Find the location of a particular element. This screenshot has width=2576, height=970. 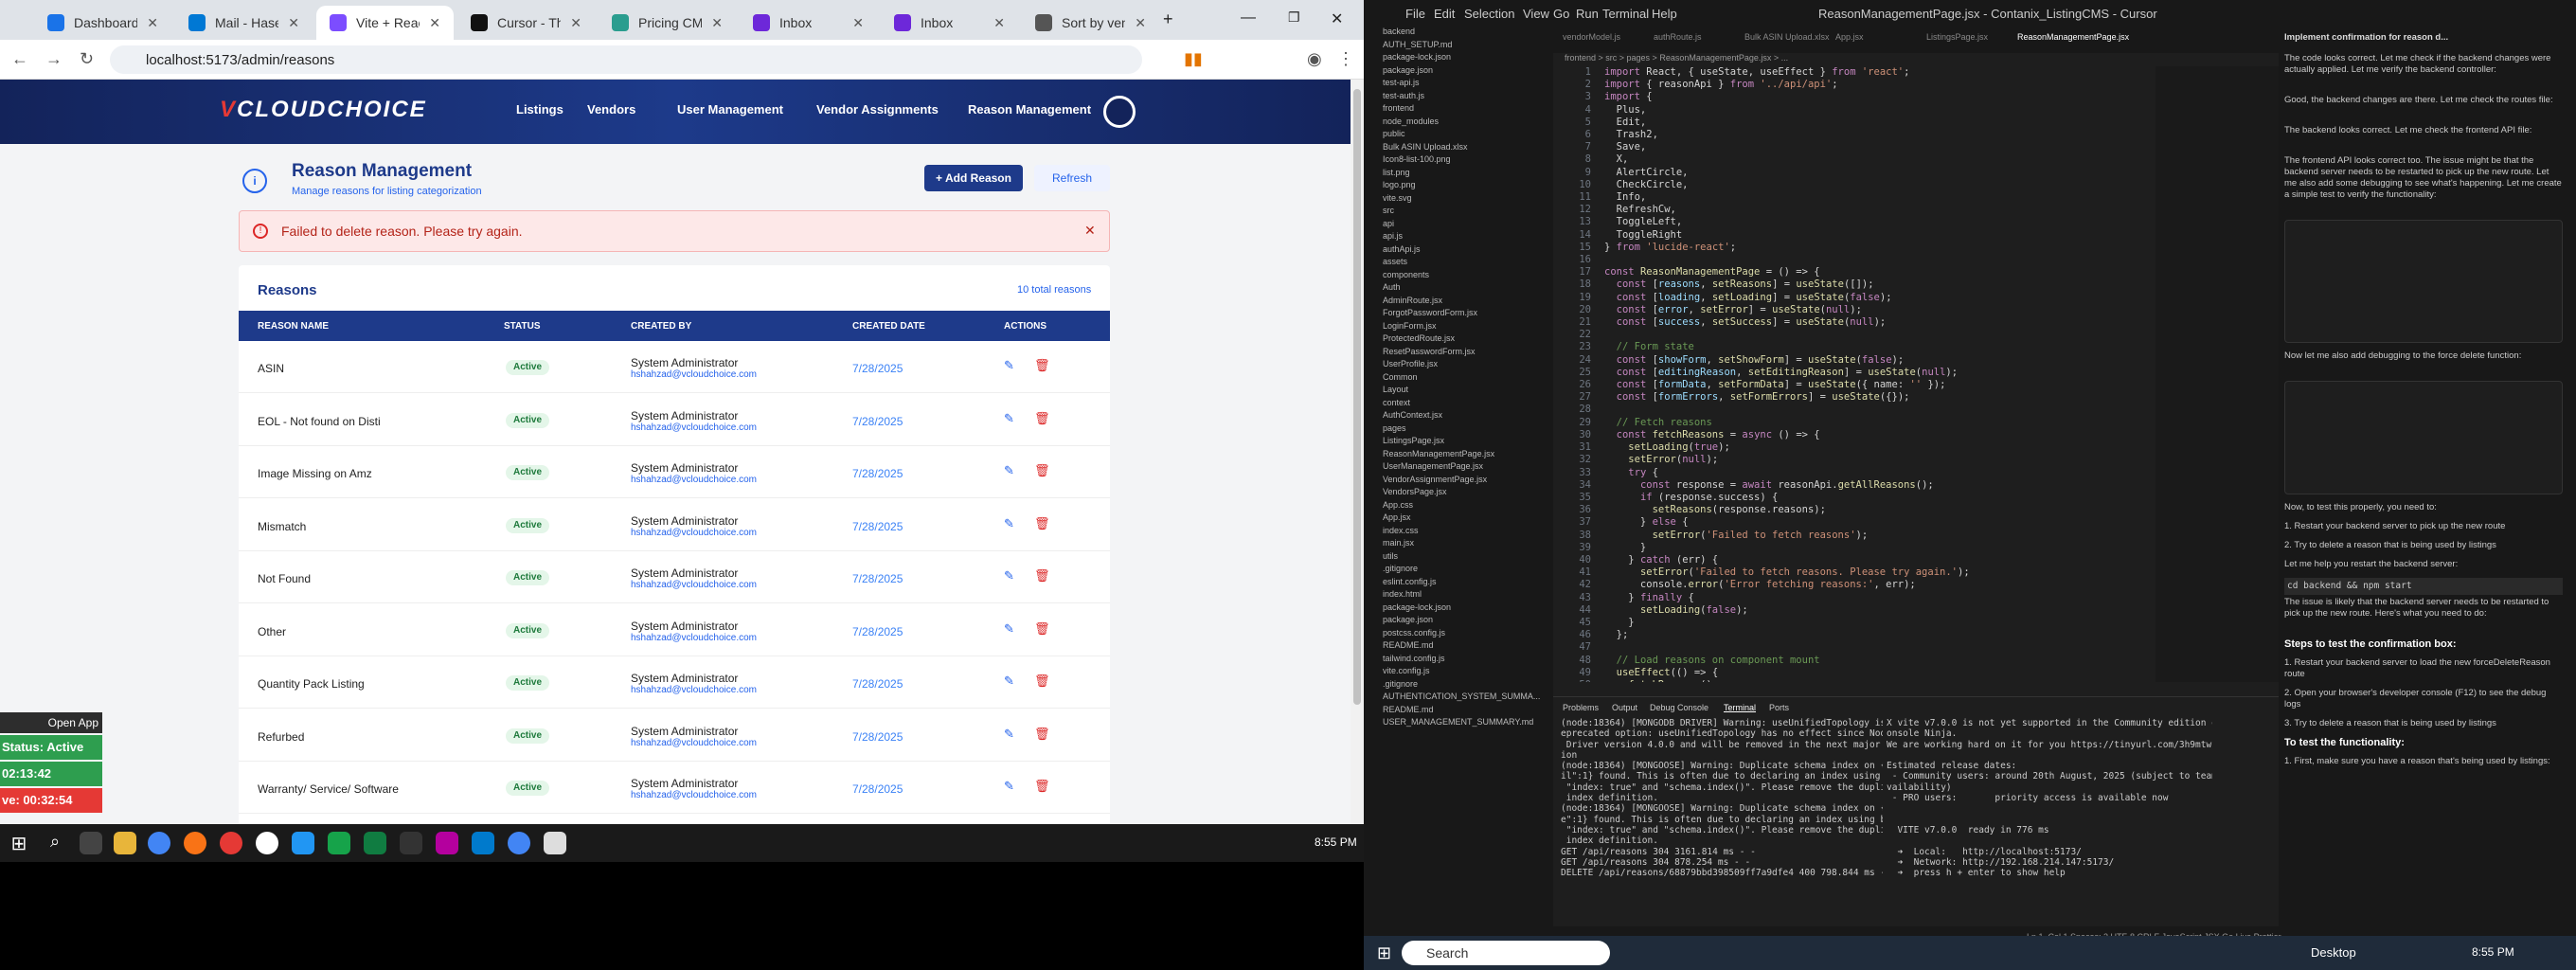

menu-go: Go is located at coordinates (1561, 14).